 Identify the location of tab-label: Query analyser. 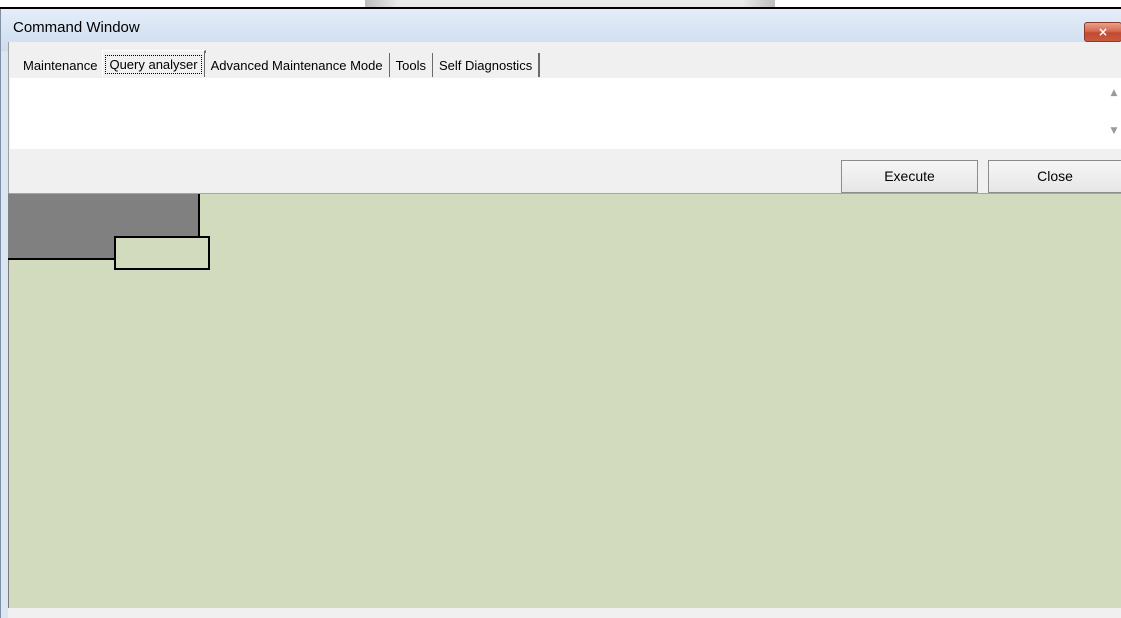
(153, 64).